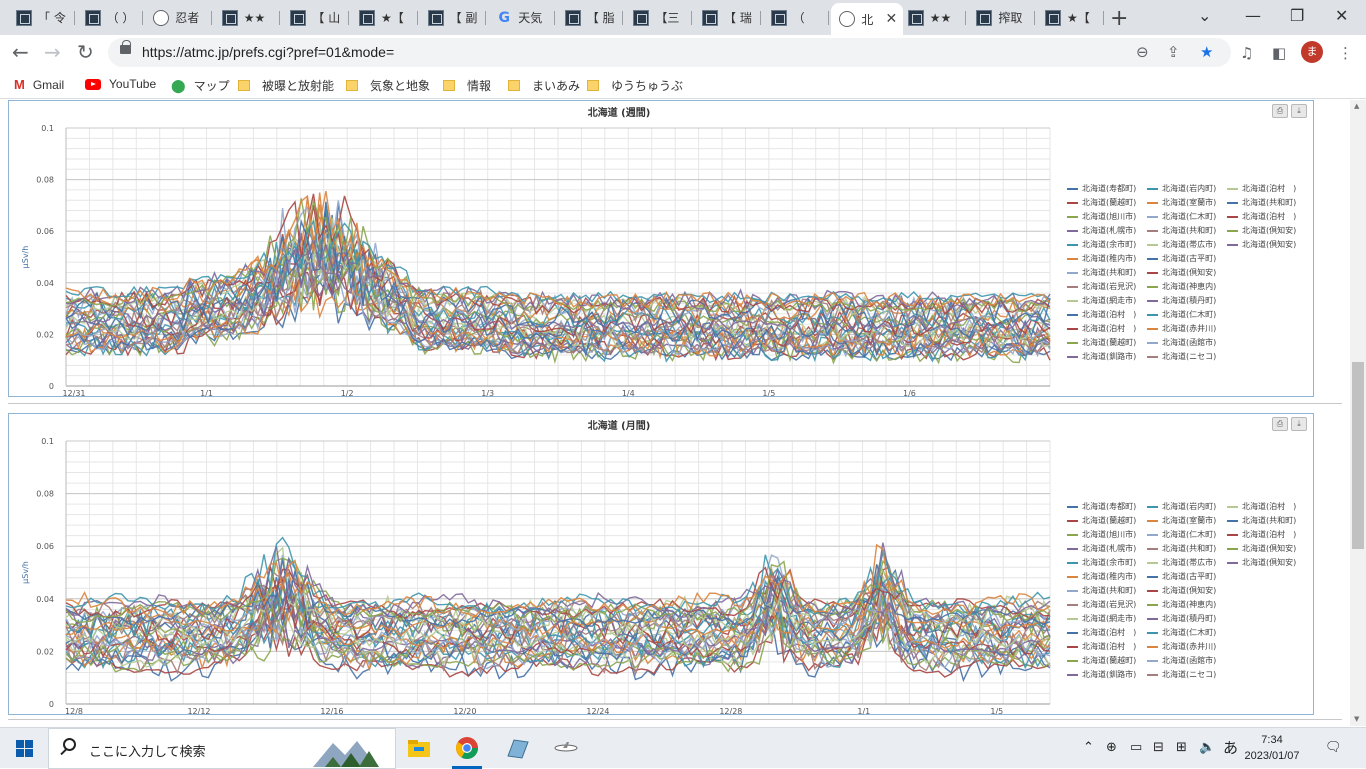 The width and height of the screenshot is (1366, 769). What do you see at coordinates (315, 17) in the screenshot?
I see `browser-tab: 【 山` at bounding box center [315, 17].